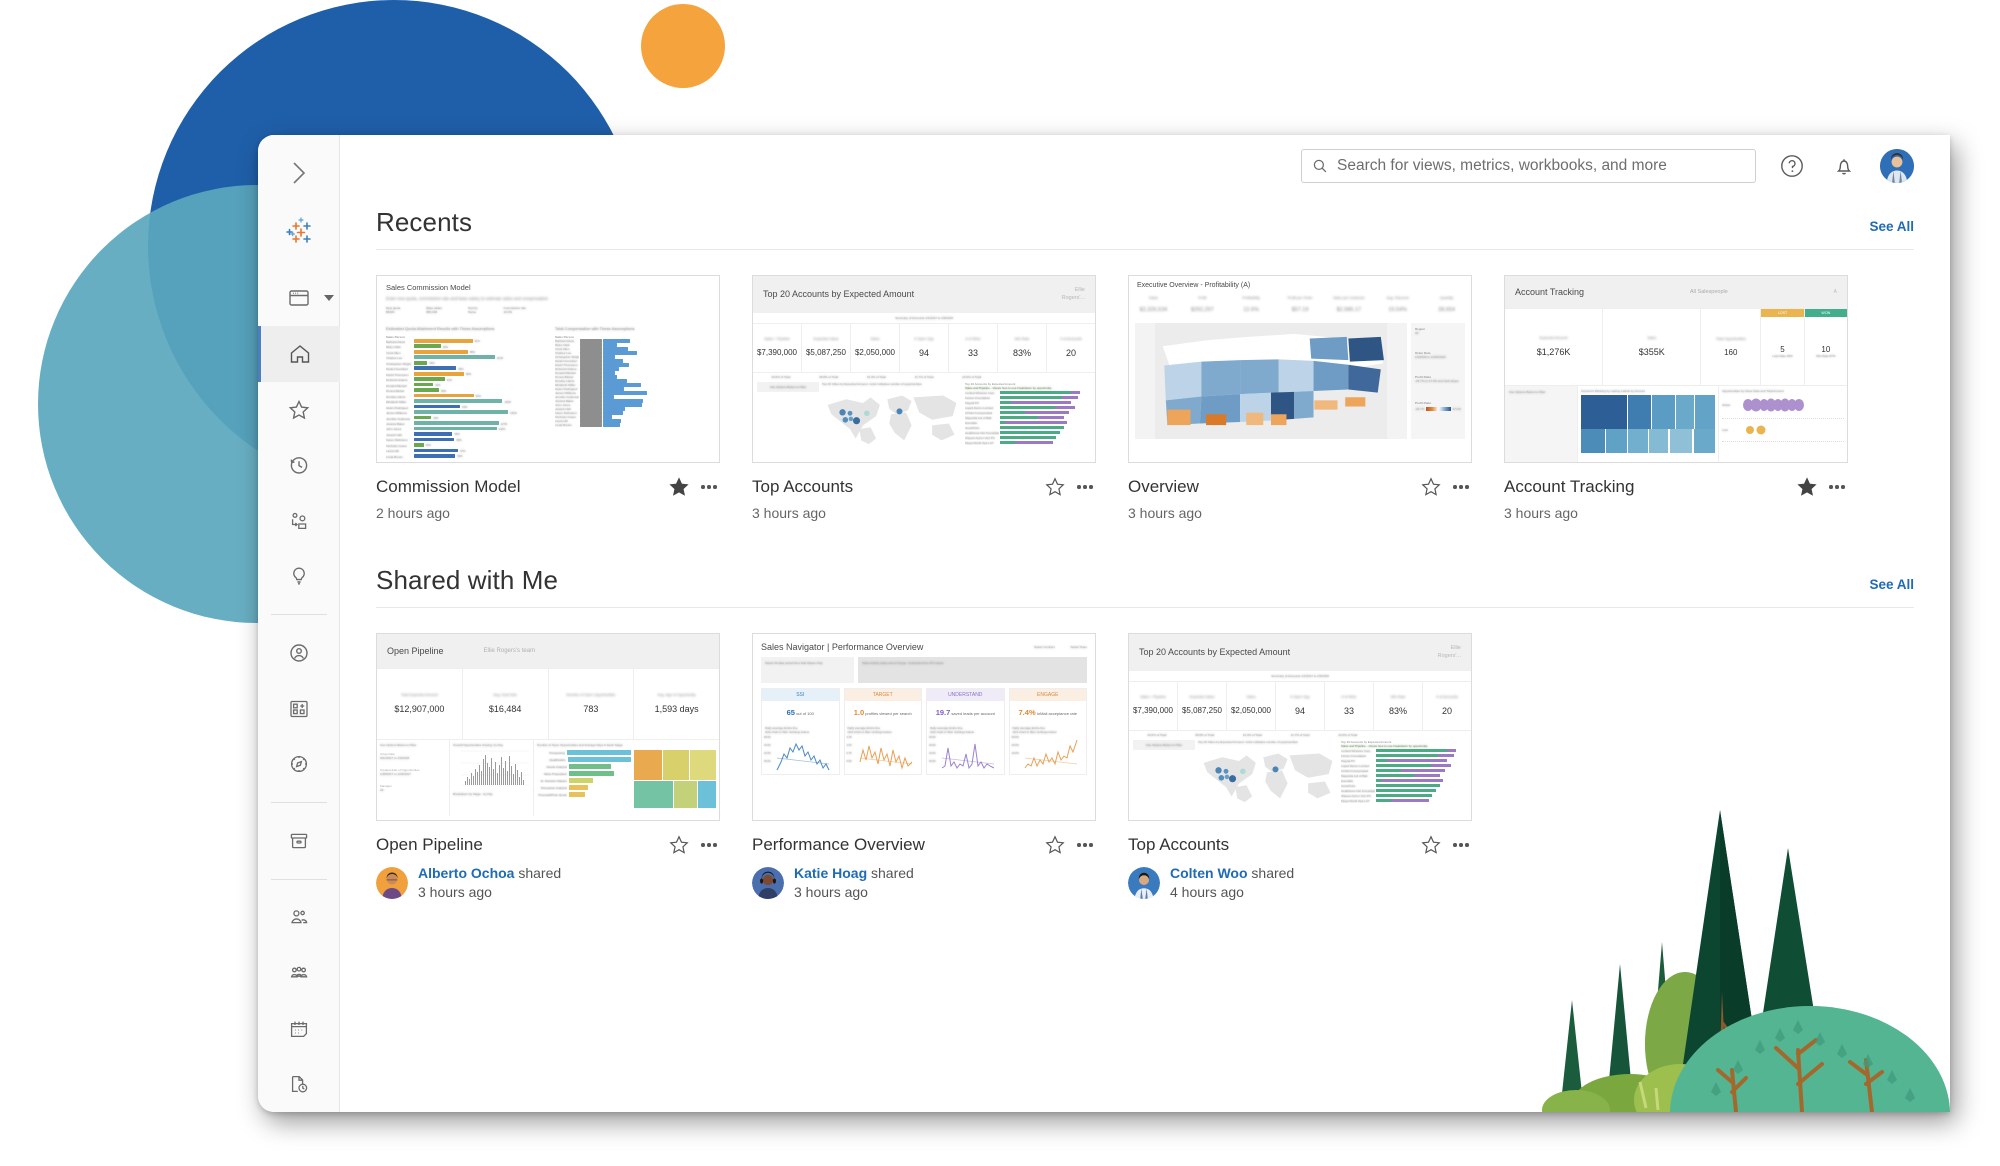 The image size is (2000, 1166). I want to click on thumb-owner: Ellie Rogers's team, so click(509, 651).